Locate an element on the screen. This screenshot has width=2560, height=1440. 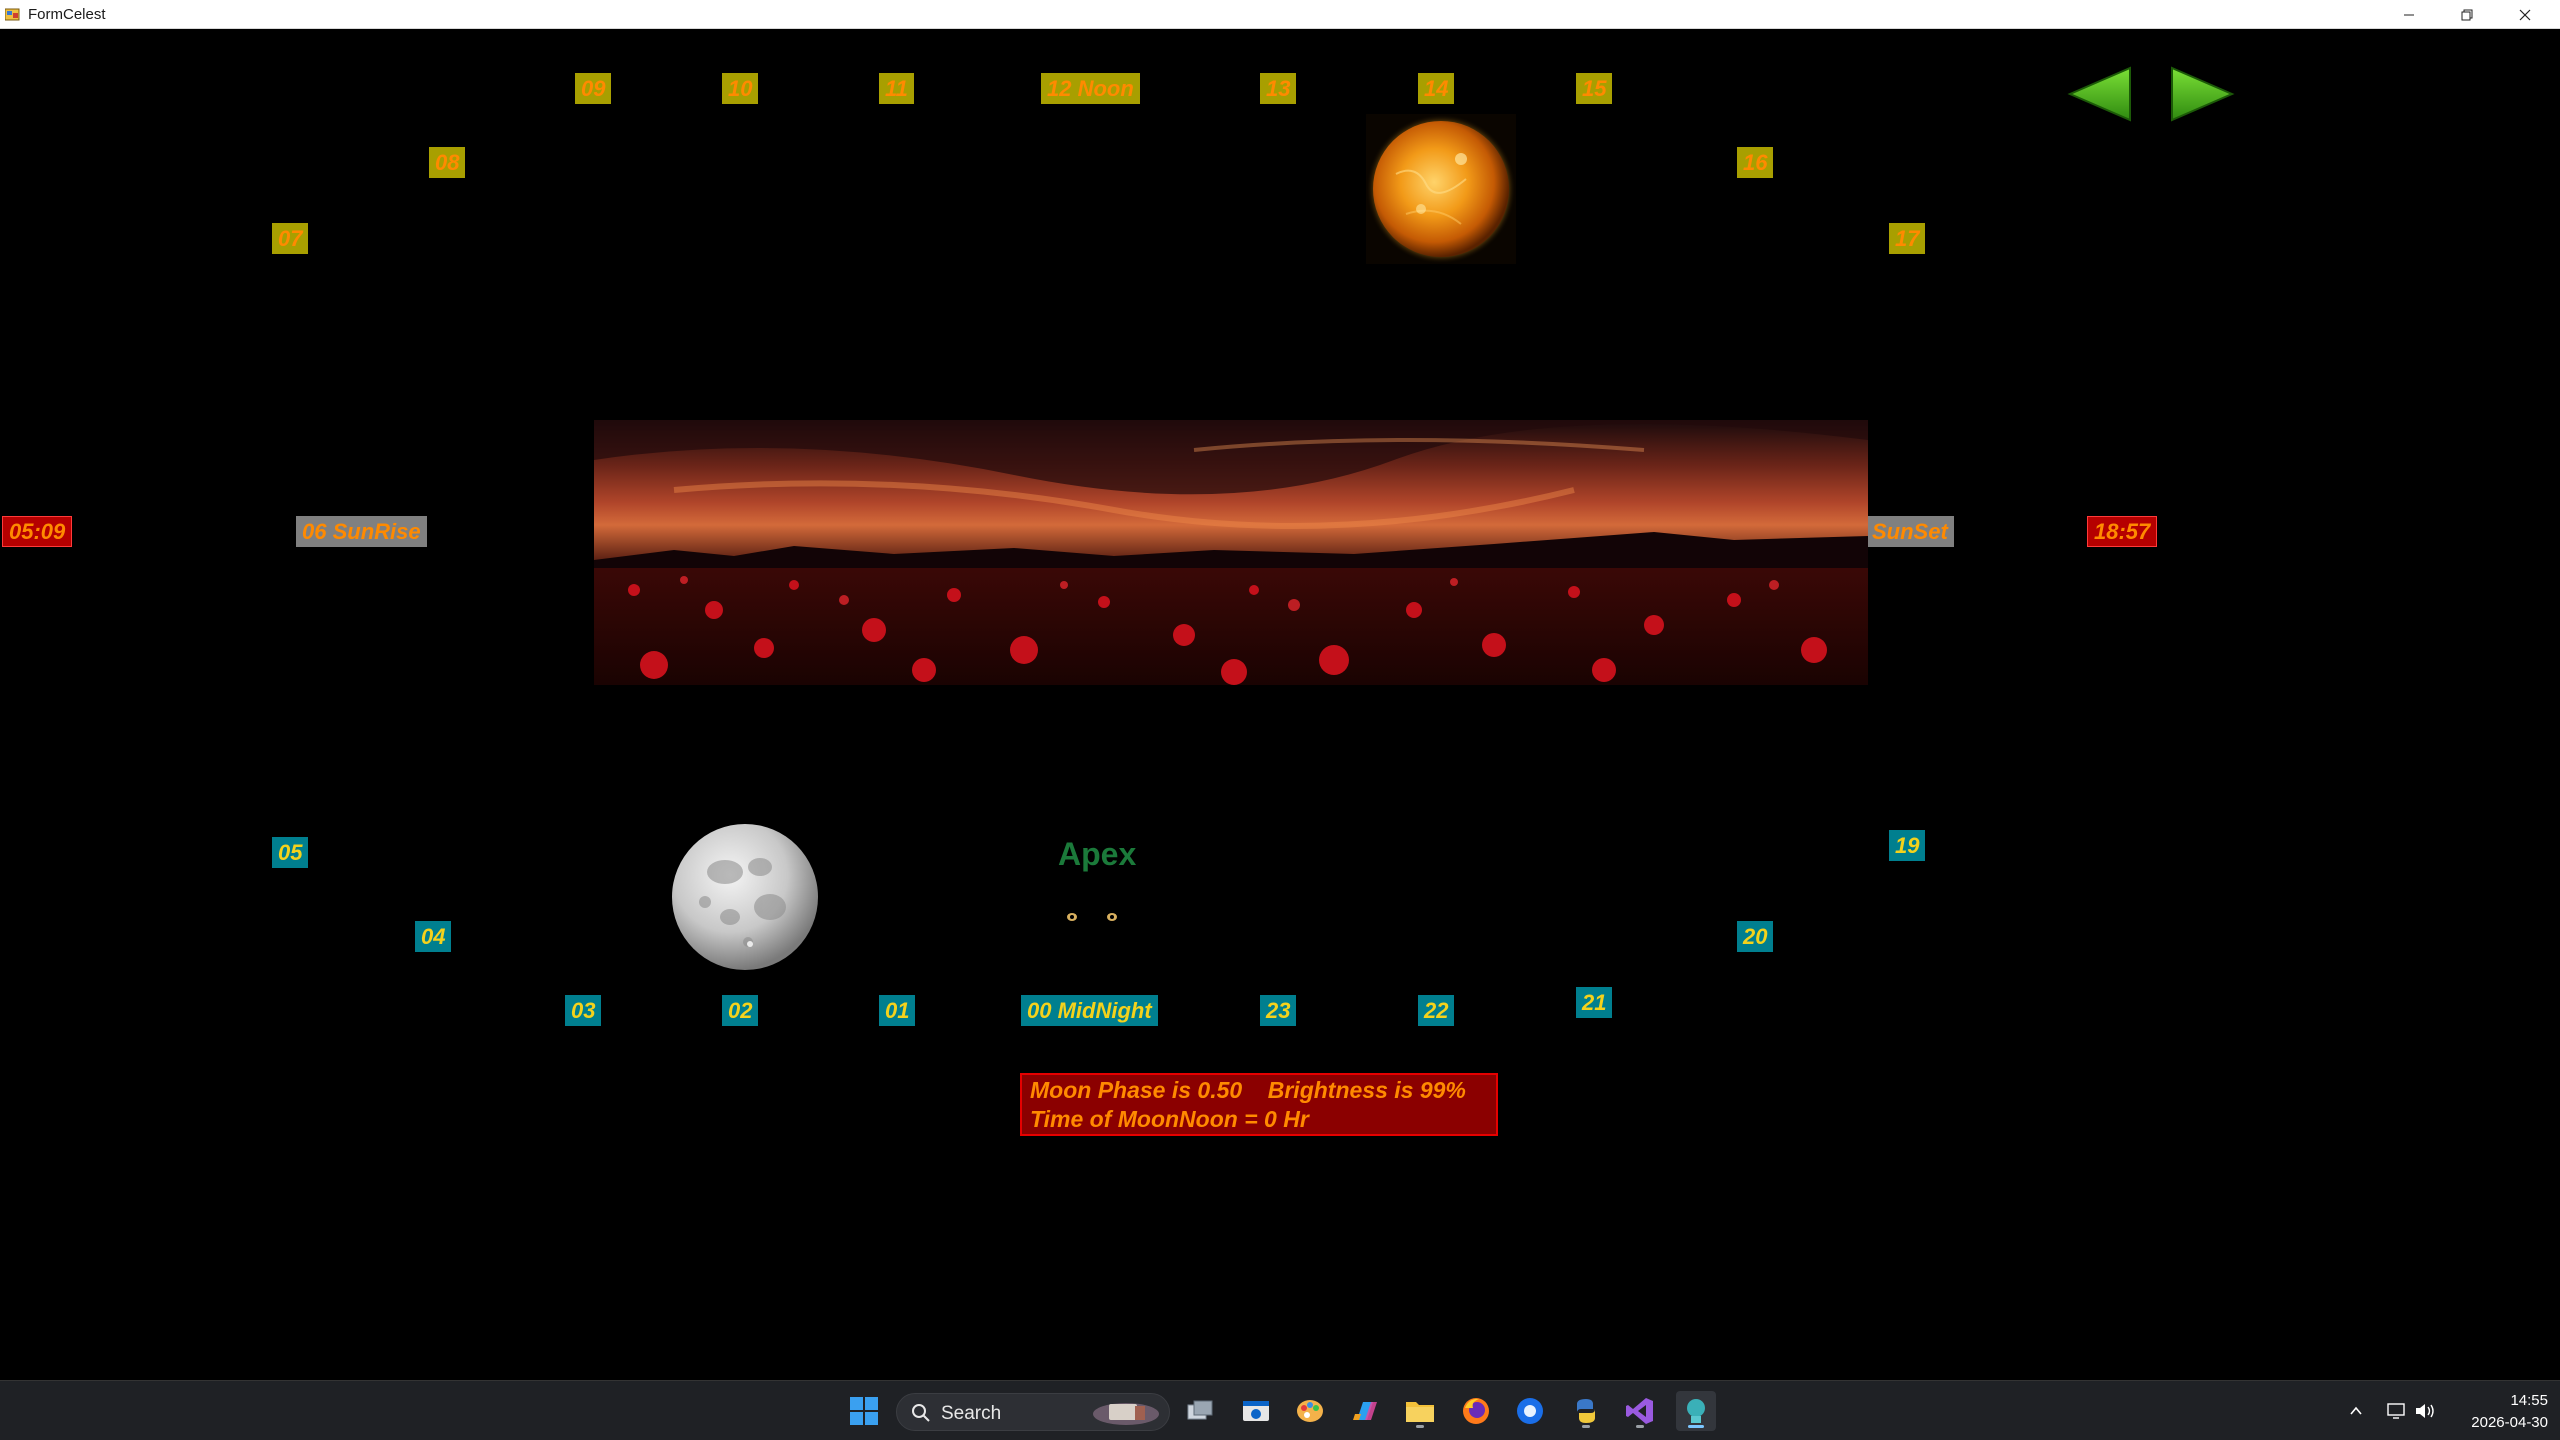
sun-image is located at coordinates (1441, 189).